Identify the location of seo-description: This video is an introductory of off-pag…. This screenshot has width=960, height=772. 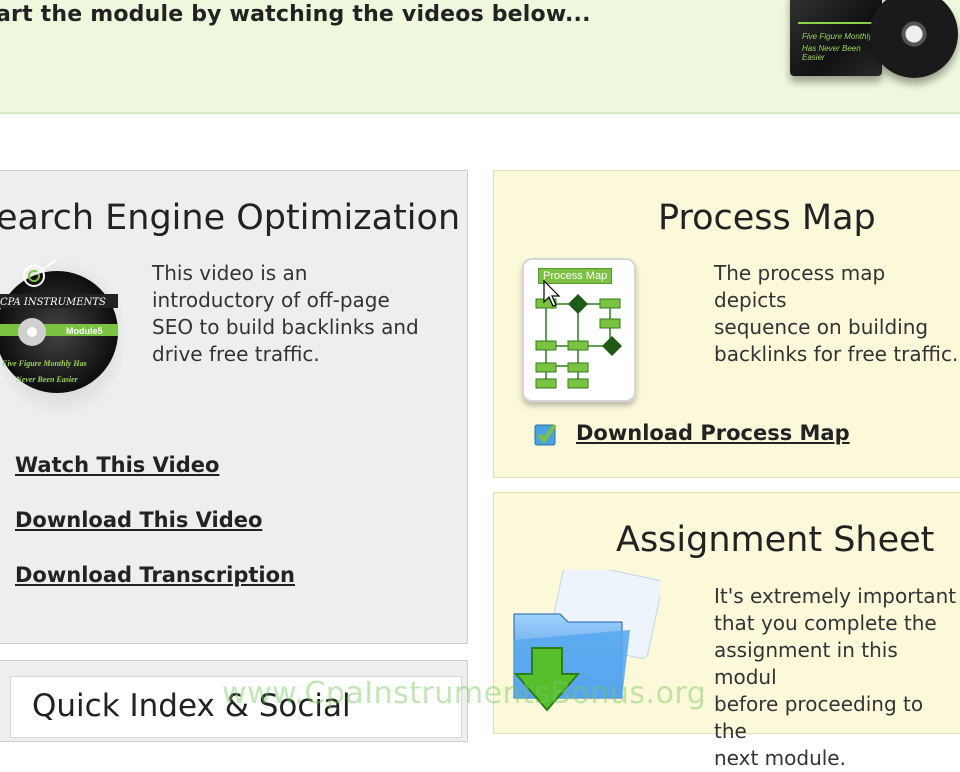
(285, 313).